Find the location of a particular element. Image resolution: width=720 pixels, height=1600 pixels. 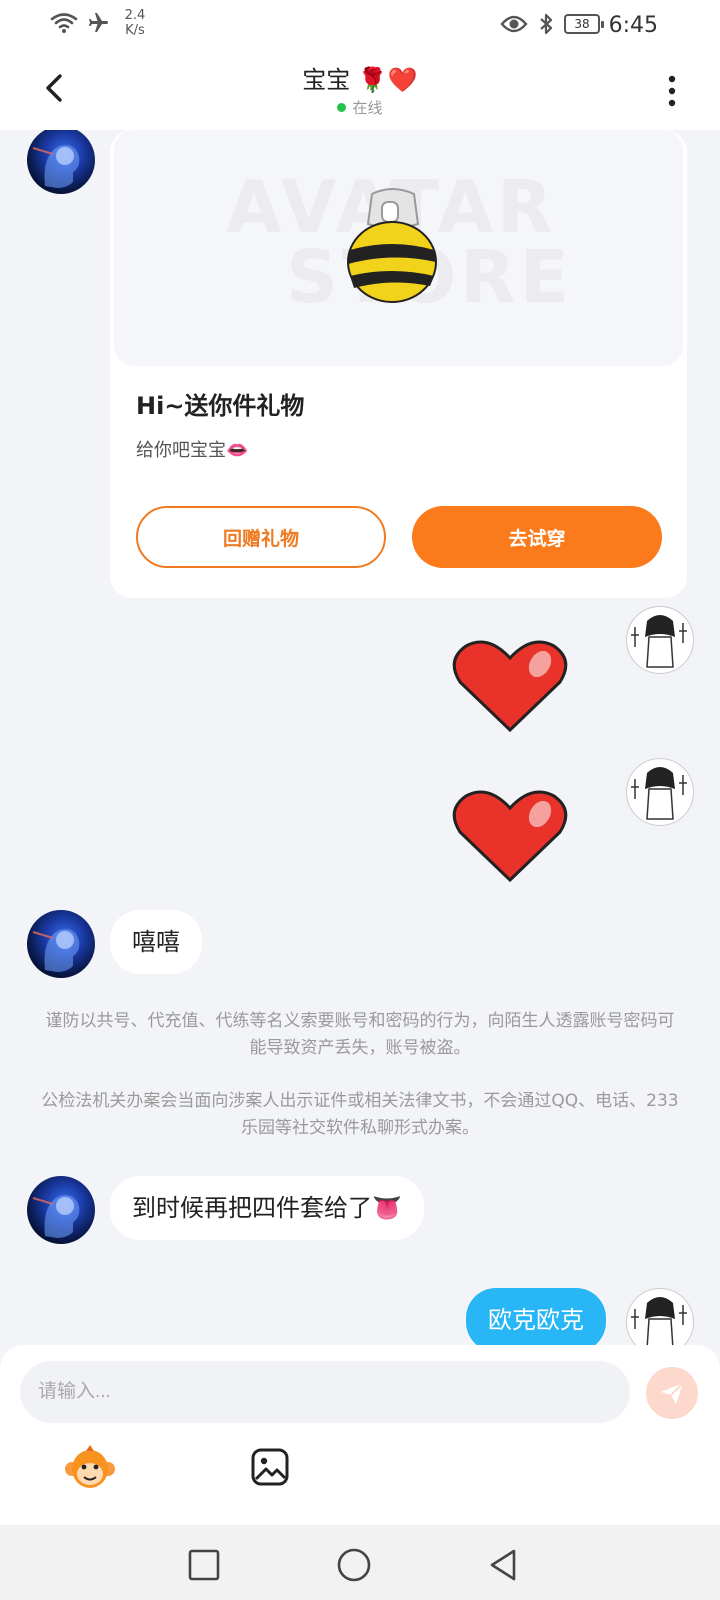

network-speed: 2.4 K/s is located at coordinates (135, 23).